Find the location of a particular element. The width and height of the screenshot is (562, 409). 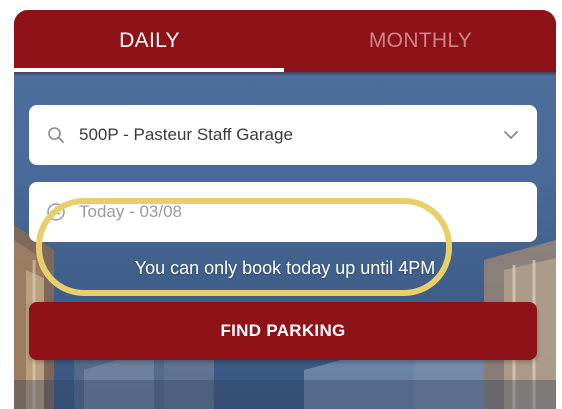

tab-daily-label: DAILY is located at coordinates (149, 40).